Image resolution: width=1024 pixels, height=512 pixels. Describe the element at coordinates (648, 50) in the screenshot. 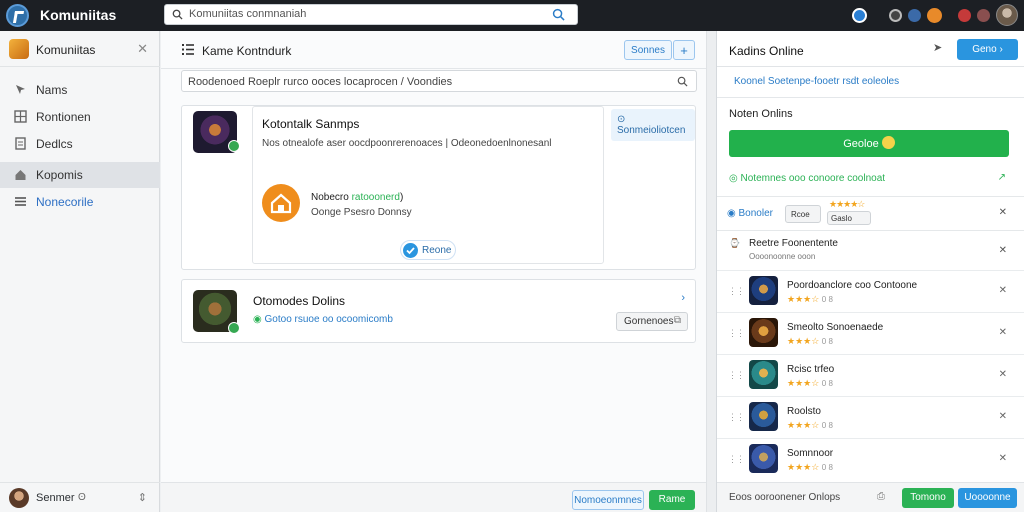

I see `sonnes-button: Sonnes` at that location.